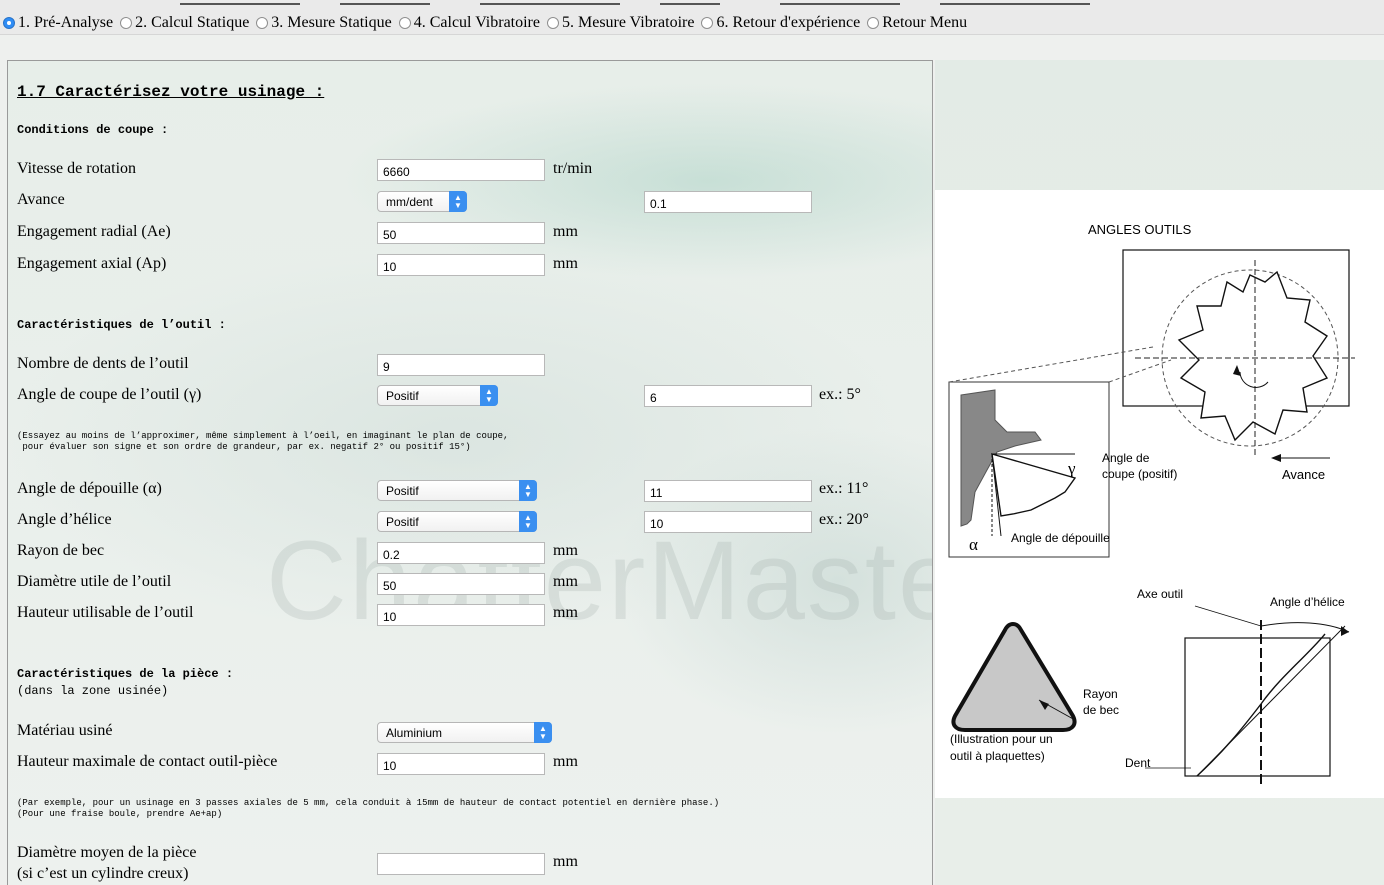  Describe the element at coordinates (461, 584) in the screenshot. I see `diametre-outil-input: 50` at that location.